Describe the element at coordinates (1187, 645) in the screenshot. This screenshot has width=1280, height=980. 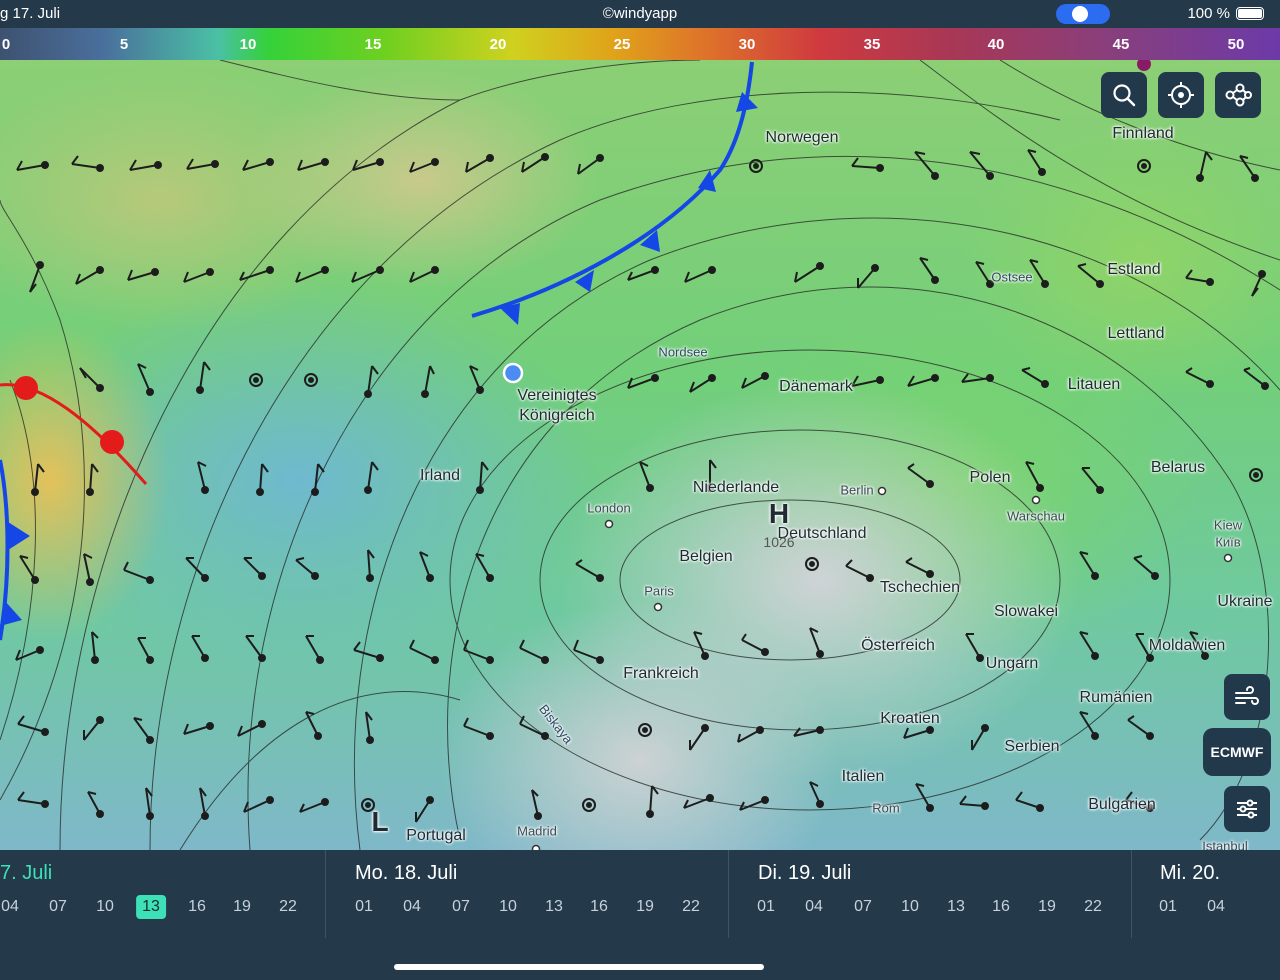
I see `country-label: Moldawien` at that location.